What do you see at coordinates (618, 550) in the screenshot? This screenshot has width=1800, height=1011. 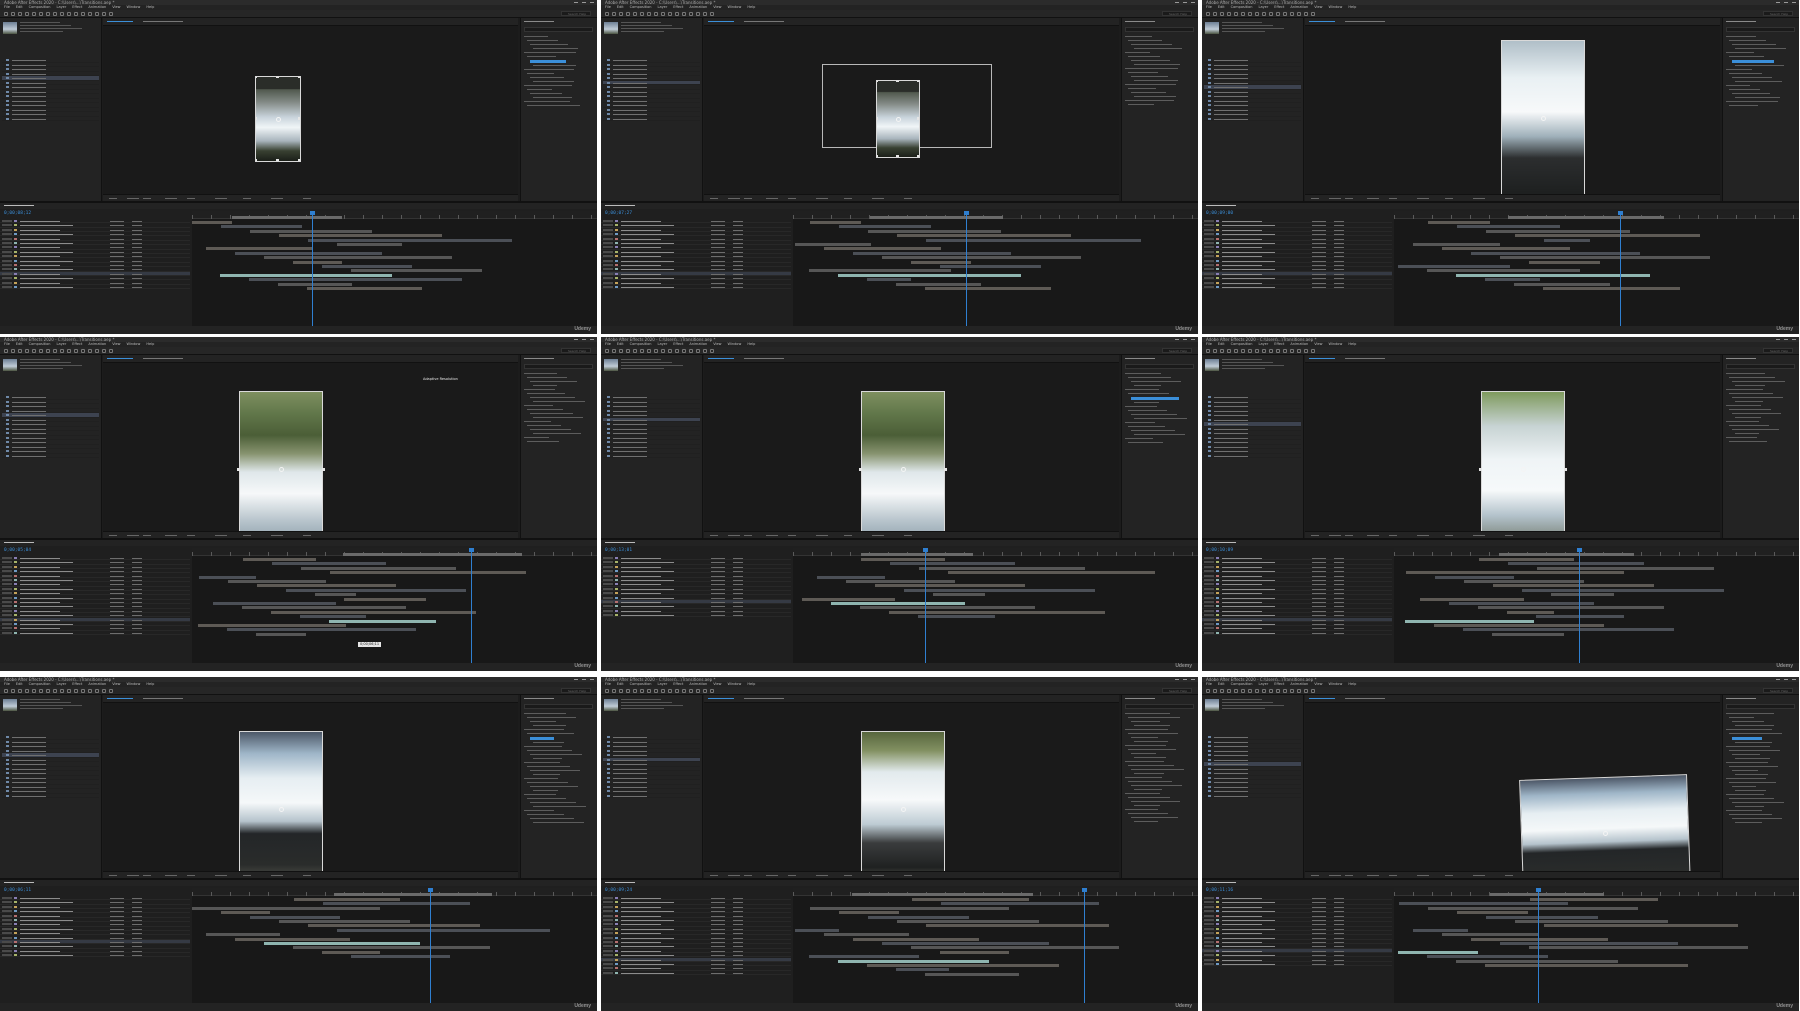 I see `current-time-display: 0;00;13;01` at bounding box center [618, 550].